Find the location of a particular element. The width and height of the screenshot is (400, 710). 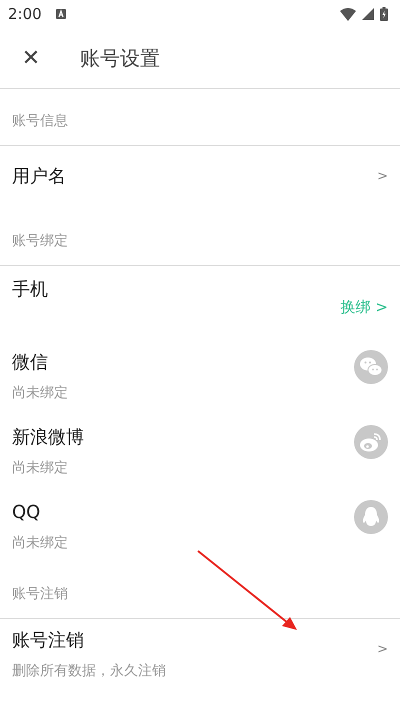

settings-row: 账号注销 删除所有数据，永久注销 > is located at coordinates (200, 659).